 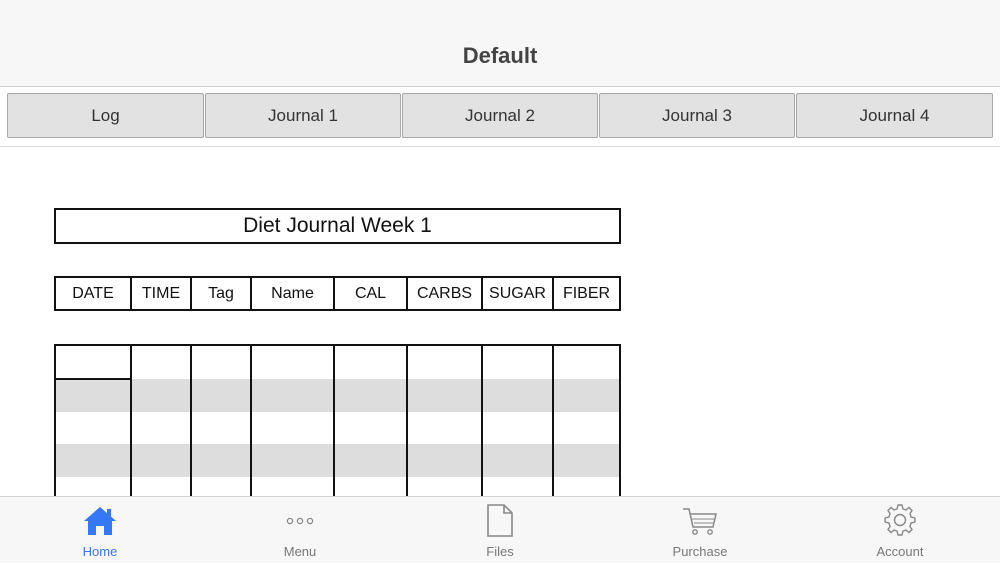 What do you see at coordinates (700, 521) in the screenshot?
I see `cart-icon` at bounding box center [700, 521].